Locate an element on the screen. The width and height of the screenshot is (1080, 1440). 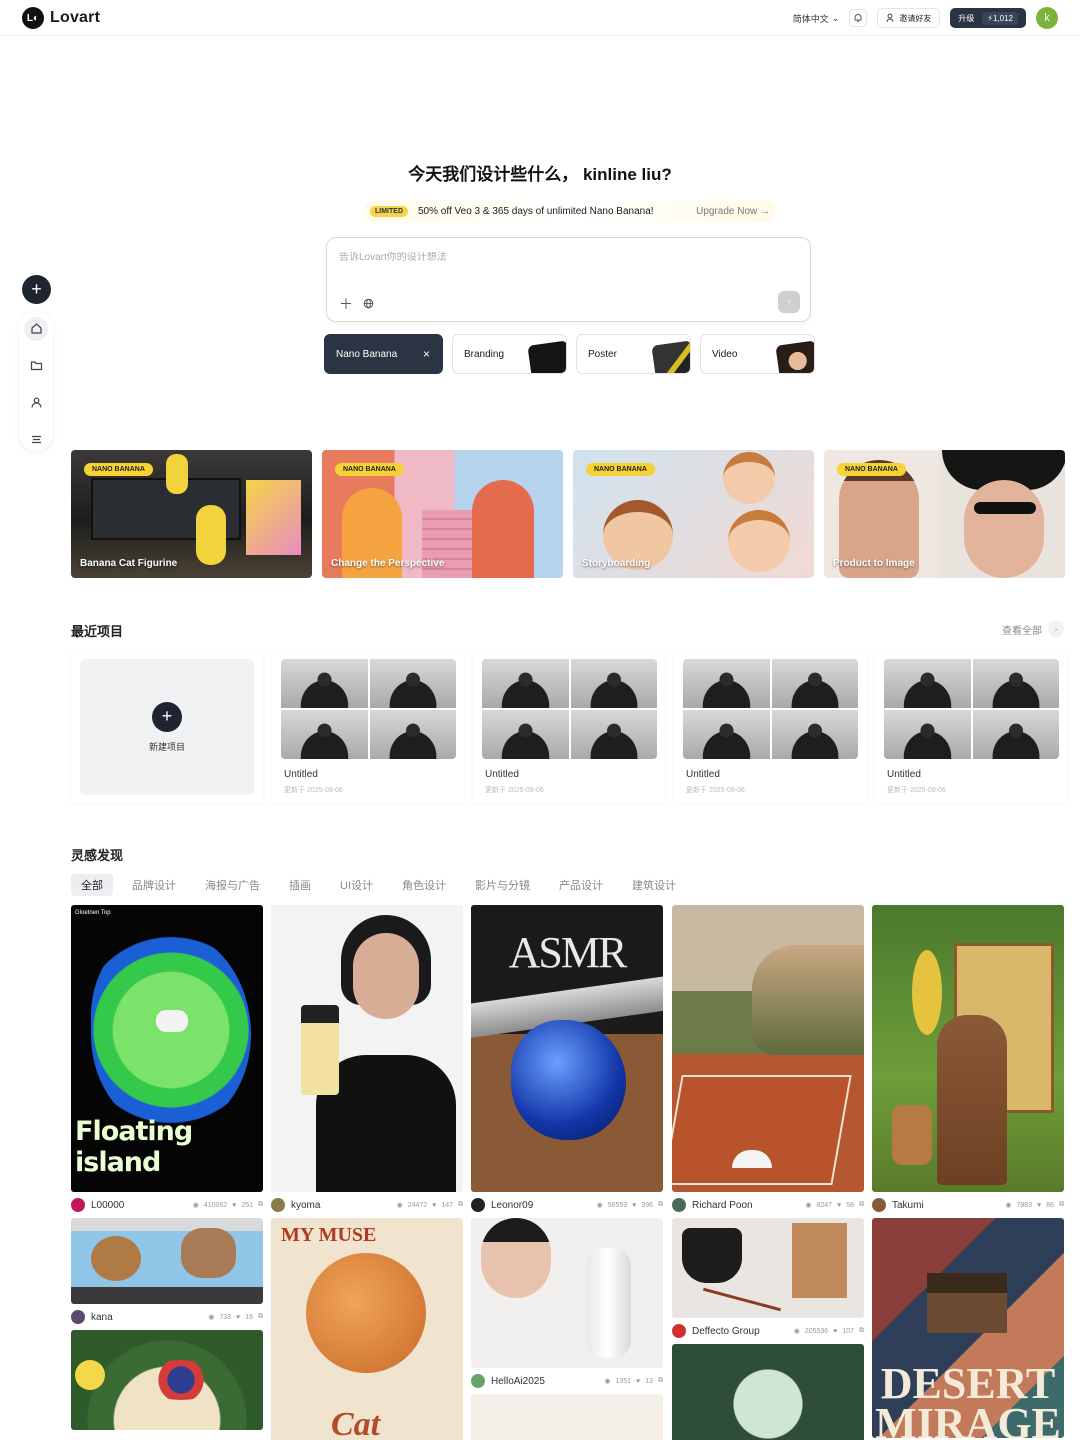
tab-film-storyboard: 影片与分镜 is located at coordinates (502, 885).